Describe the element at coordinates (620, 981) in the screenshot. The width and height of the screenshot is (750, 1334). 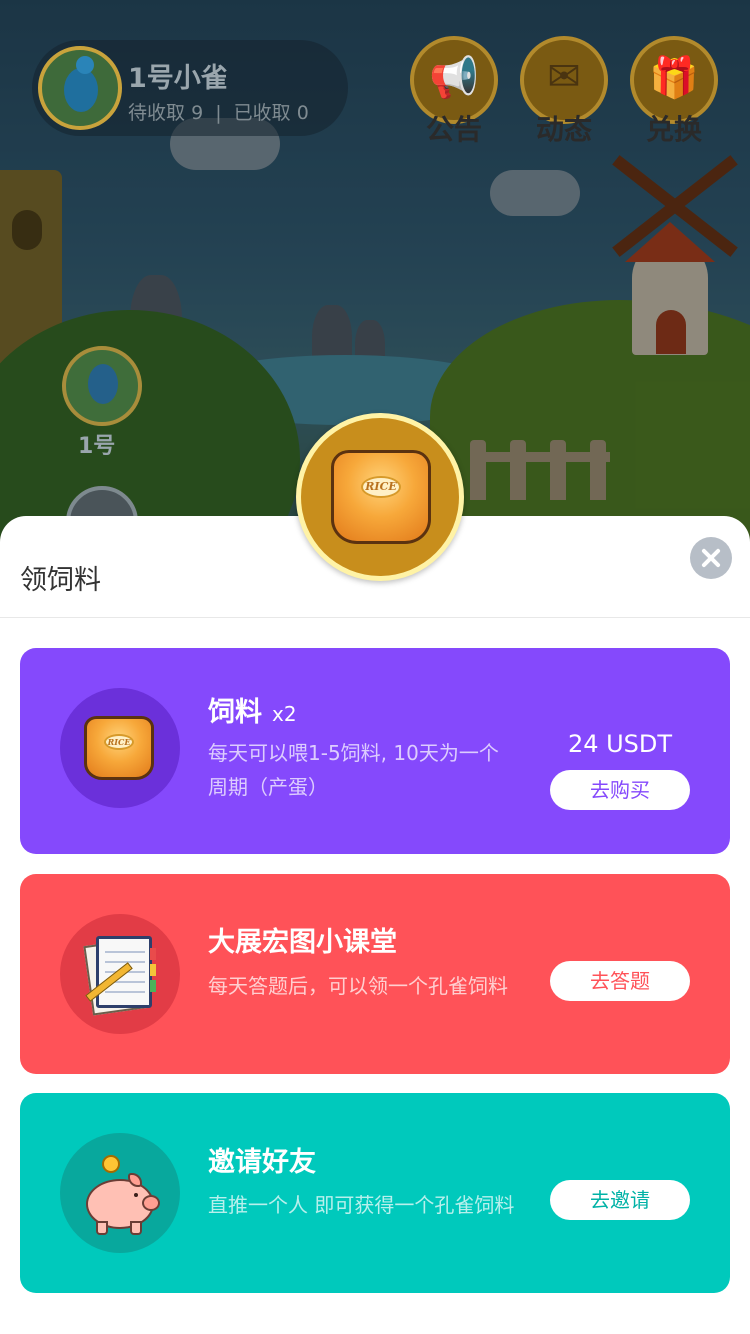
I see `answer-button: 去答题` at that location.